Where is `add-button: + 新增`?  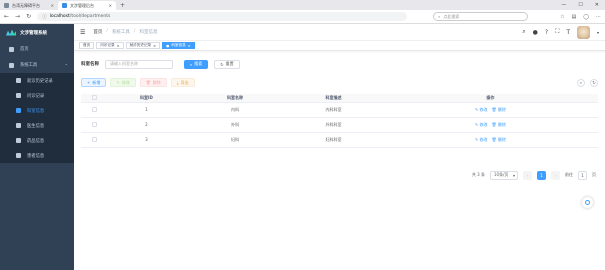
add-button: + 新增 is located at coordinates (94, 82).